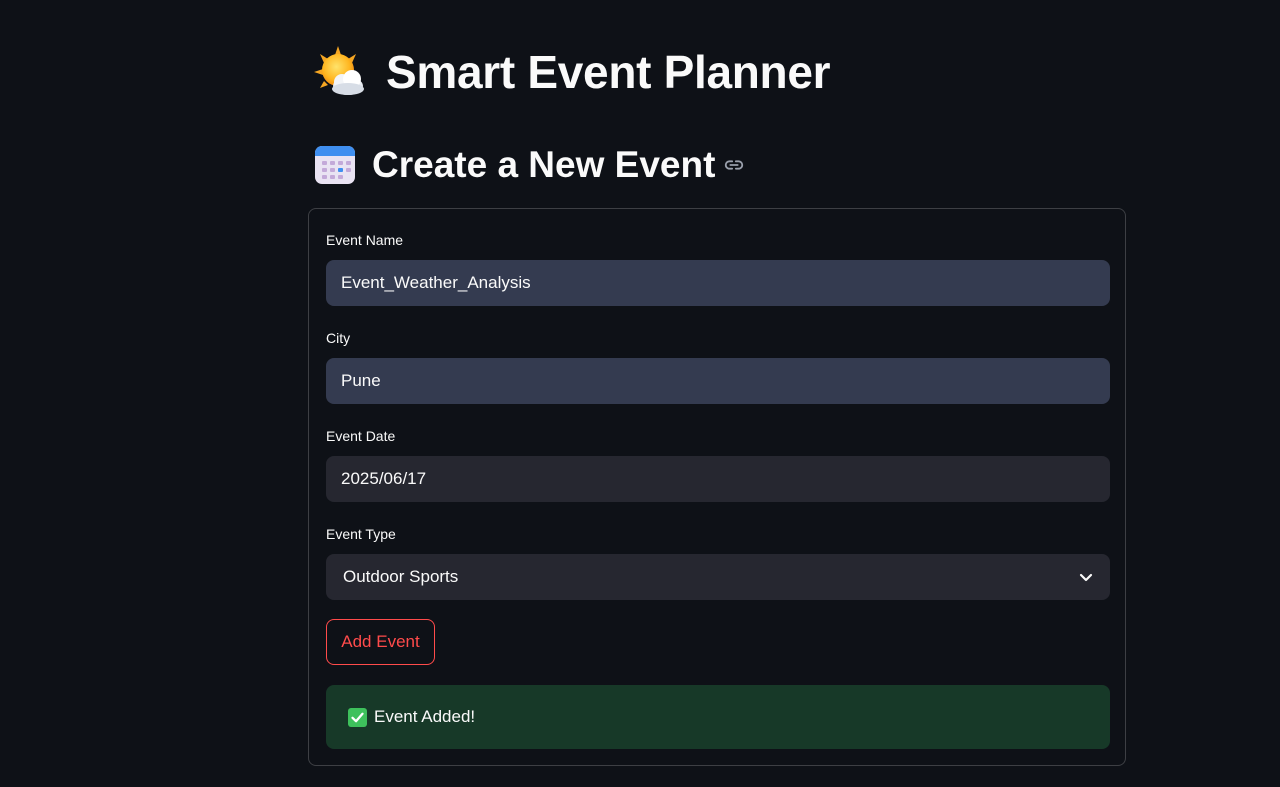  What do you see at coordinates (436, 282) in the screenshot?
I see `event-name-value: Event_Weather_Analysis` at bounding box center [436, 282].